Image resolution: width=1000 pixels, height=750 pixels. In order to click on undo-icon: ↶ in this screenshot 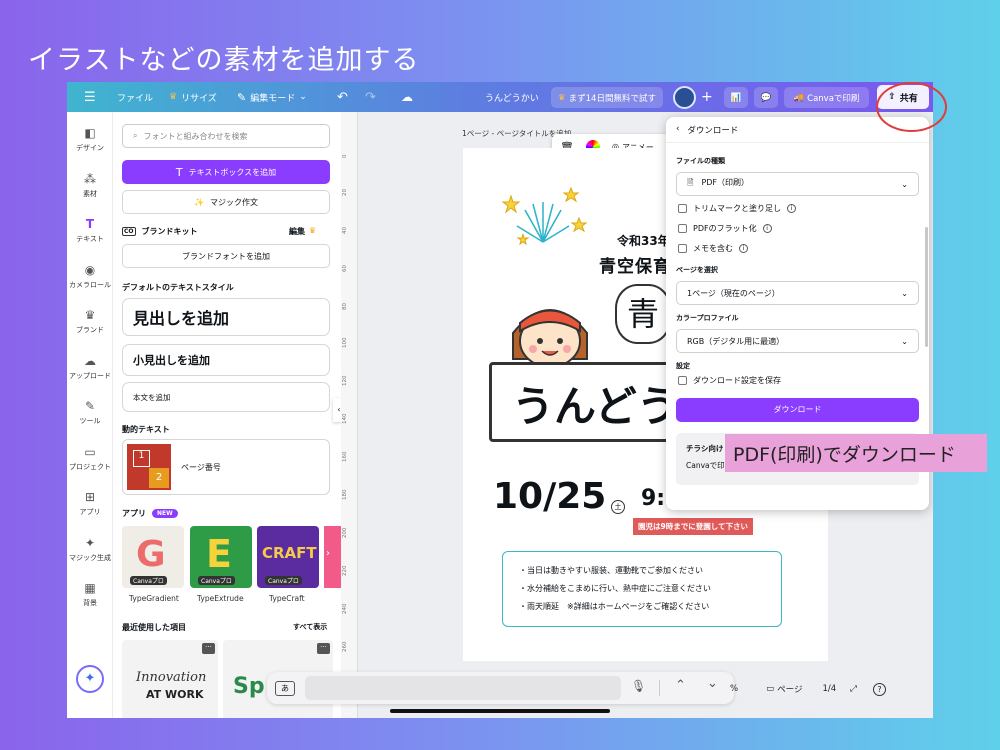, I will do `click(342, 97)`.